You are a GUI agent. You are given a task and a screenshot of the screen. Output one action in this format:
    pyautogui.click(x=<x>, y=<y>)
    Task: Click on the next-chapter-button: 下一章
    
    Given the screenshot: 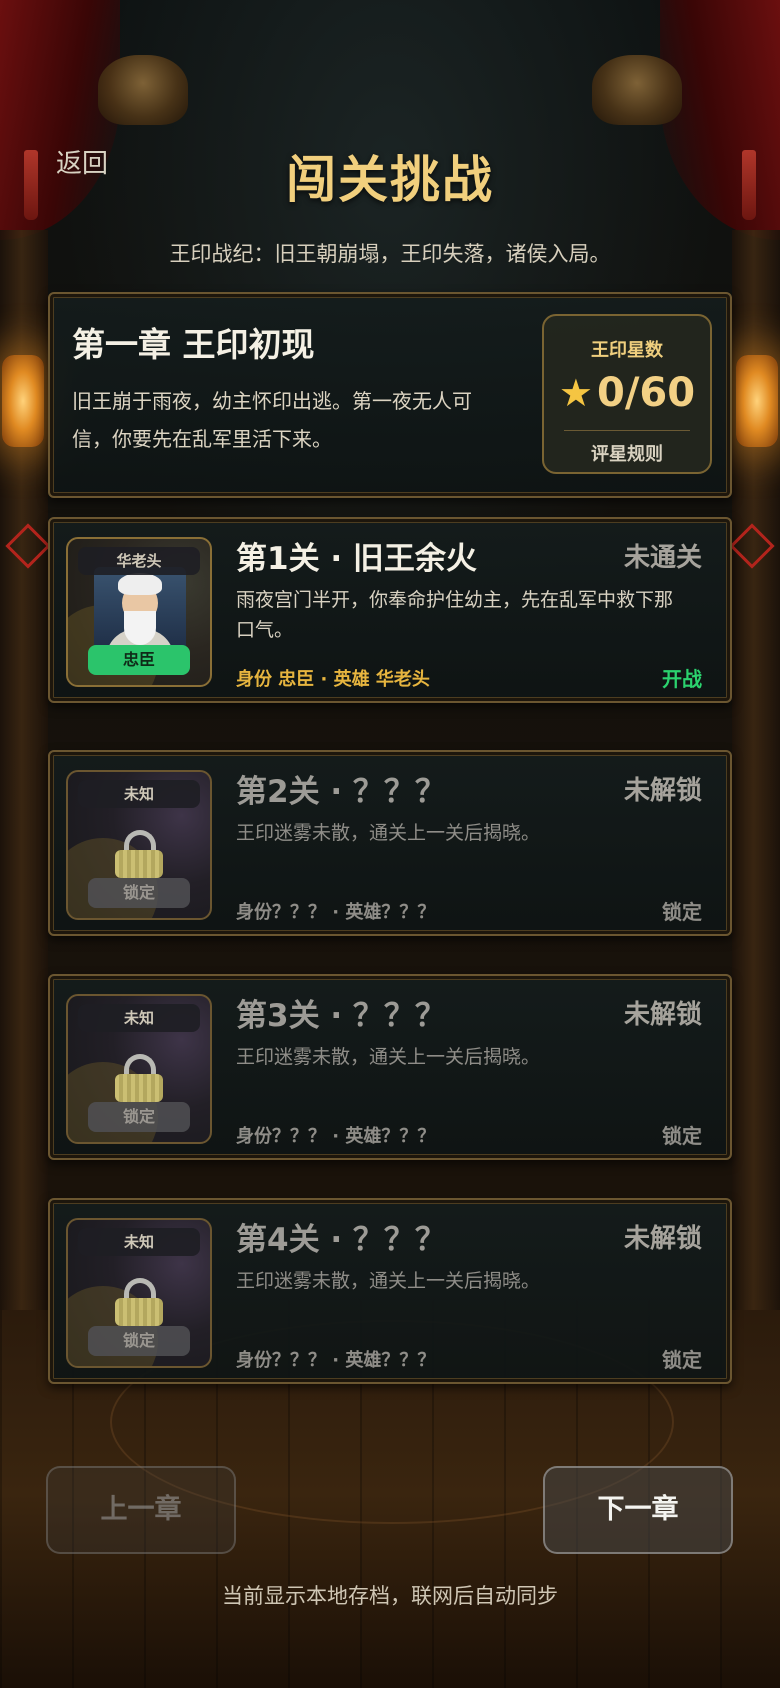 What is the action you would take?
    pyautogui.click(x=638, y=1510)
    